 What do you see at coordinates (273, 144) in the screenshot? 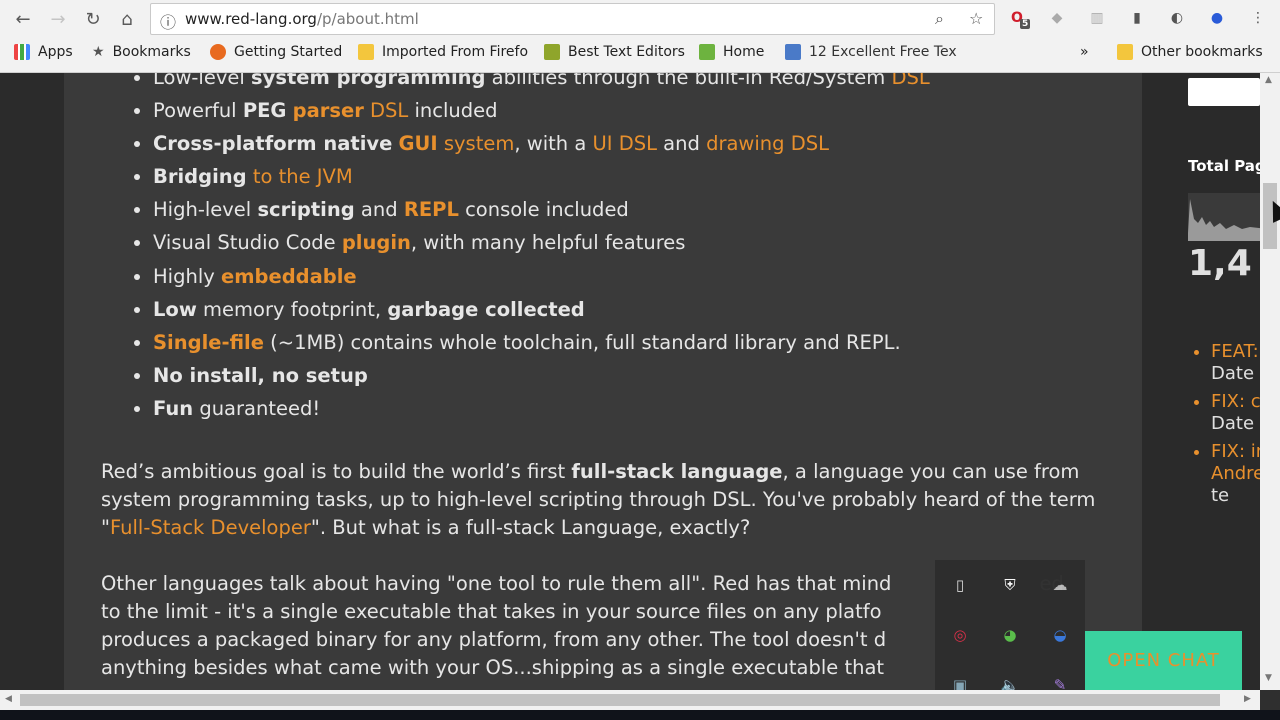
I see `text-bold: Cross-platform native` at bounding box center [273, 144].